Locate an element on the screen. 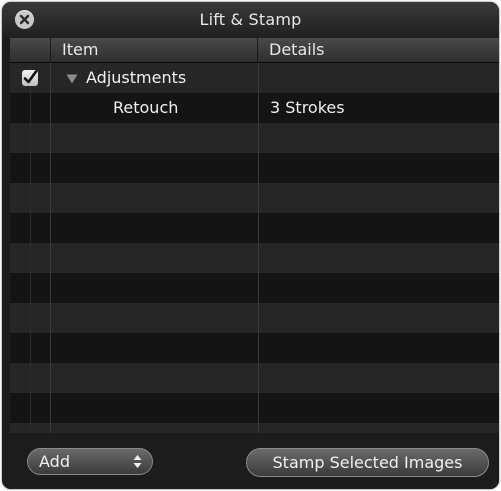  table-row-adjustments: Adjustments is located at coordinates (254, 78).